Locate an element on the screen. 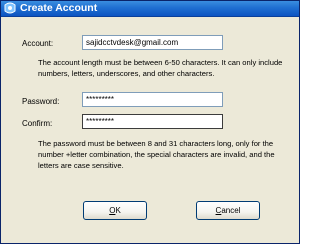  ok-button: OK is located at coordinates (115, 210).